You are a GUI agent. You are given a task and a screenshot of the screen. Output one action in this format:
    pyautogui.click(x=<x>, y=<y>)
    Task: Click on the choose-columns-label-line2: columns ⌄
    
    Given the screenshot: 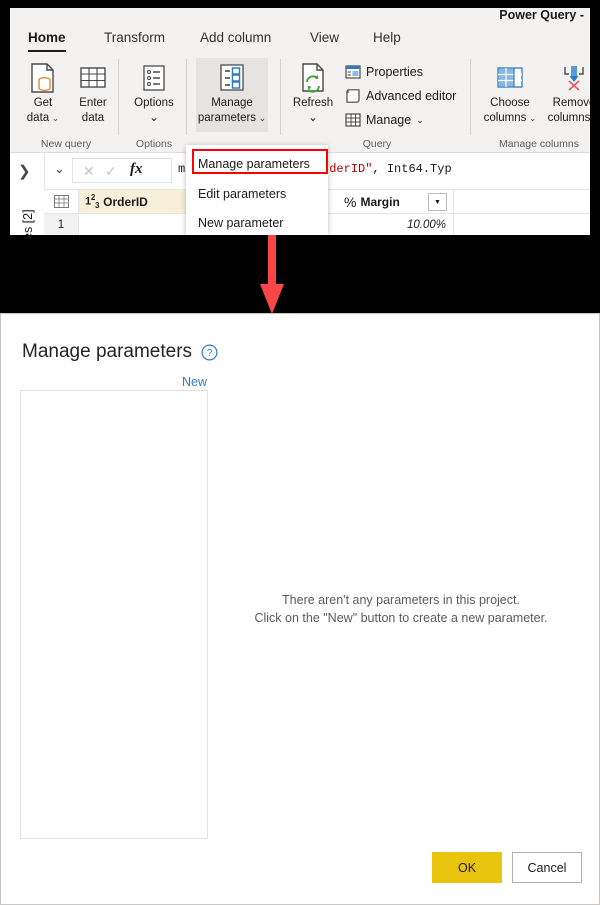 What is the action you would take?
    pyautogui.click(x=510, y=118)
    